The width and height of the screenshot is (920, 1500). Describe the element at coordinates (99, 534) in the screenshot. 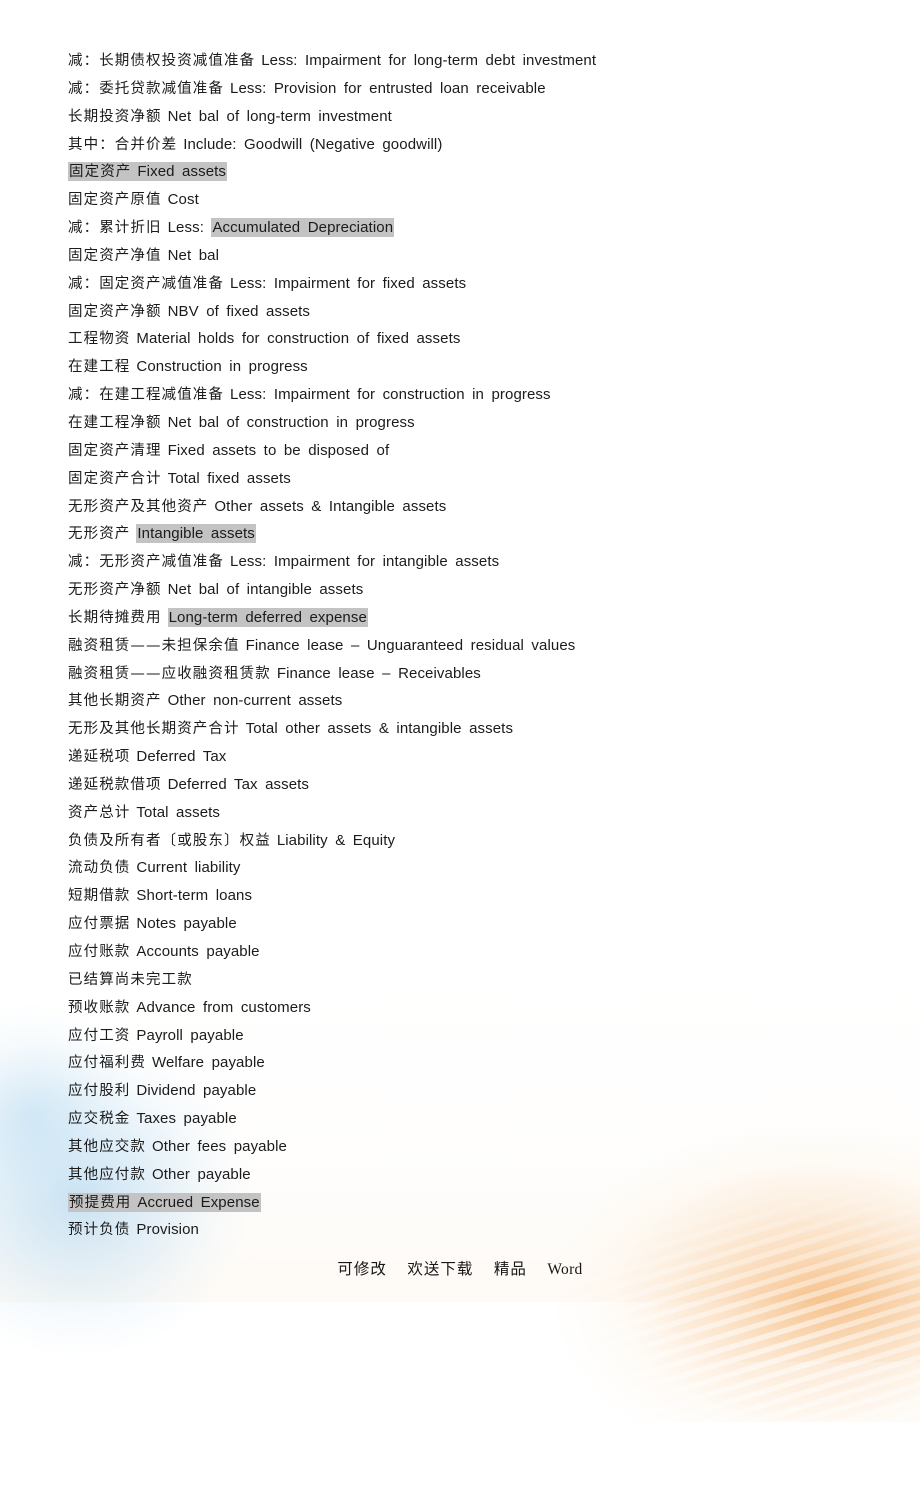

I see `term-chinese: 无形资产` at that location.